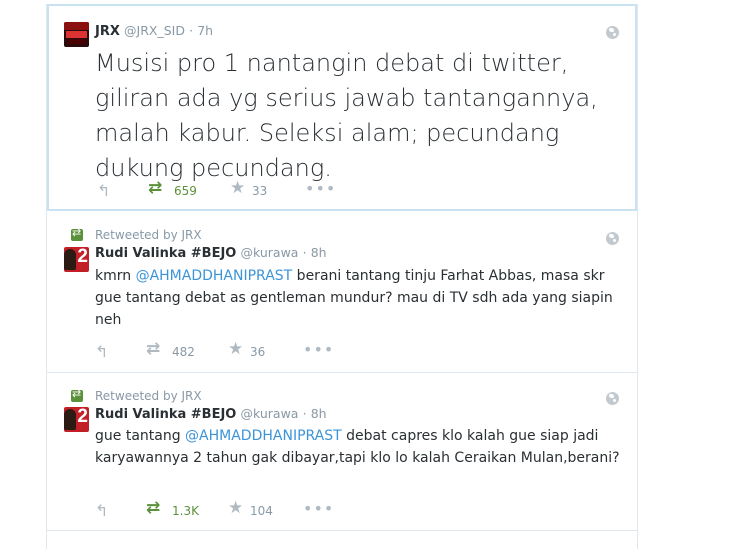 This screenshot has width=745, height=549. What do you see at coordinates (258, 352) in the screenshot?
I see `favorite-count: 36` at bounding box center [258, 352].